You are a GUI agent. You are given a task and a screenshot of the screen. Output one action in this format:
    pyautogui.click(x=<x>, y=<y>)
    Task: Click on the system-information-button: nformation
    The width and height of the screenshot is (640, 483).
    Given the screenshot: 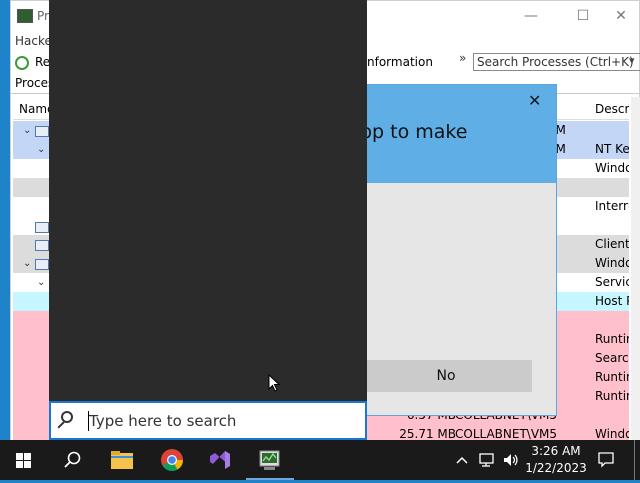 What is the action you would take?
    pyautogui.click(x=400, y=62)
    